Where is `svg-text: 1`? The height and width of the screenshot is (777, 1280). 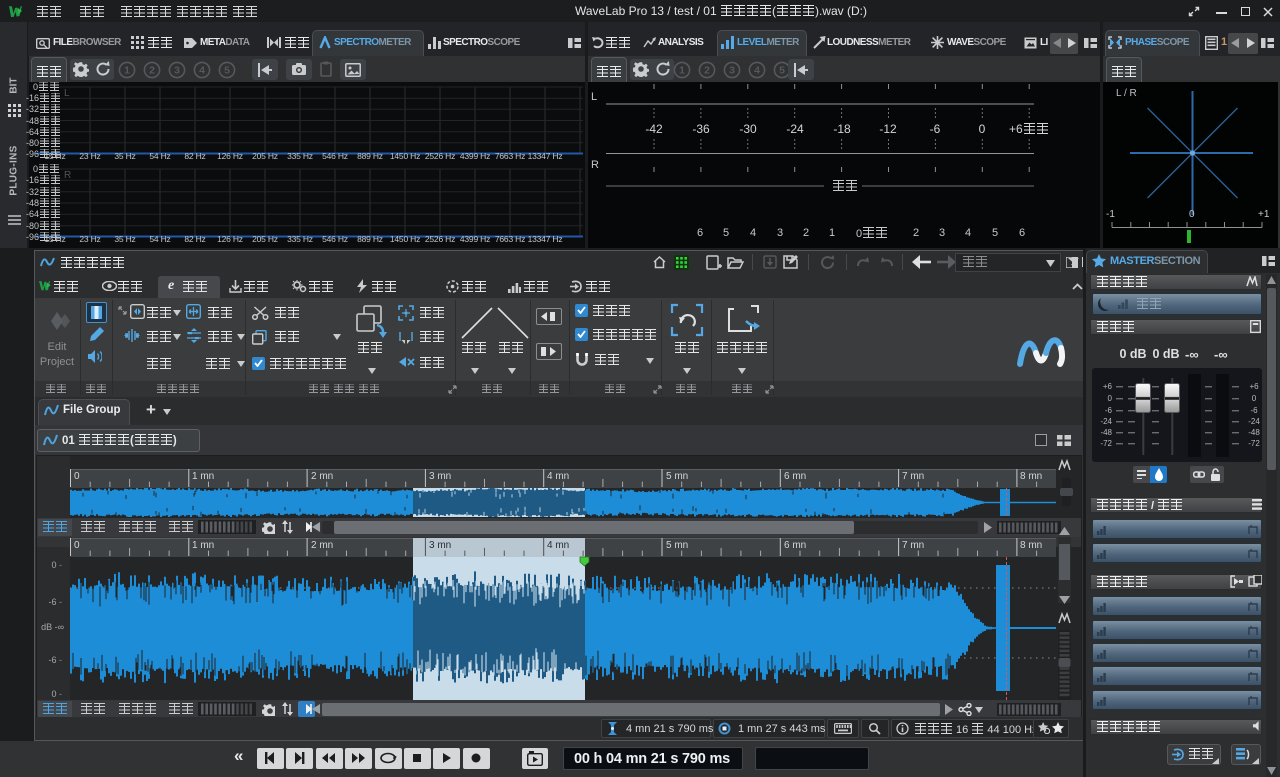 svg-text: 1 is located at coordinates (682, 71).